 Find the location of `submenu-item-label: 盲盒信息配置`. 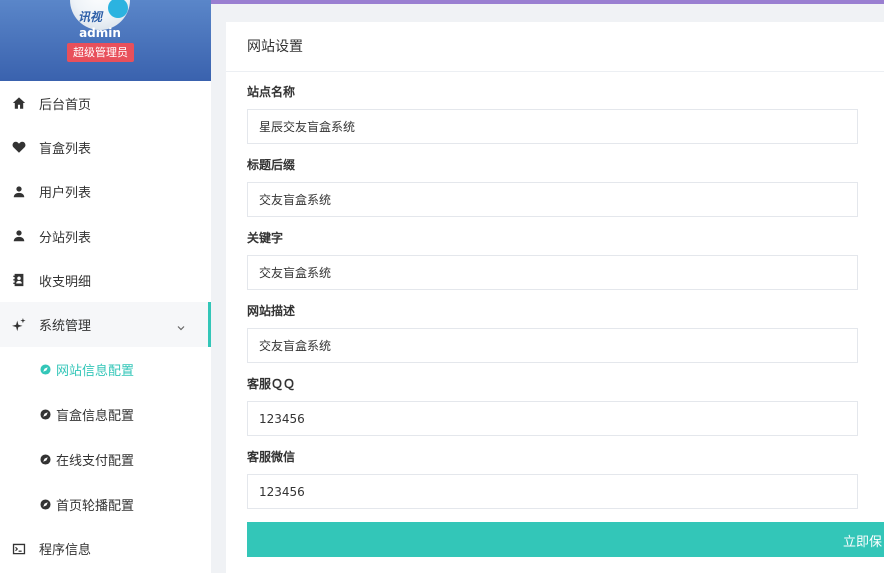

submenu-item-label: 盲盒信息配置 is located at coordinates (95, 416).